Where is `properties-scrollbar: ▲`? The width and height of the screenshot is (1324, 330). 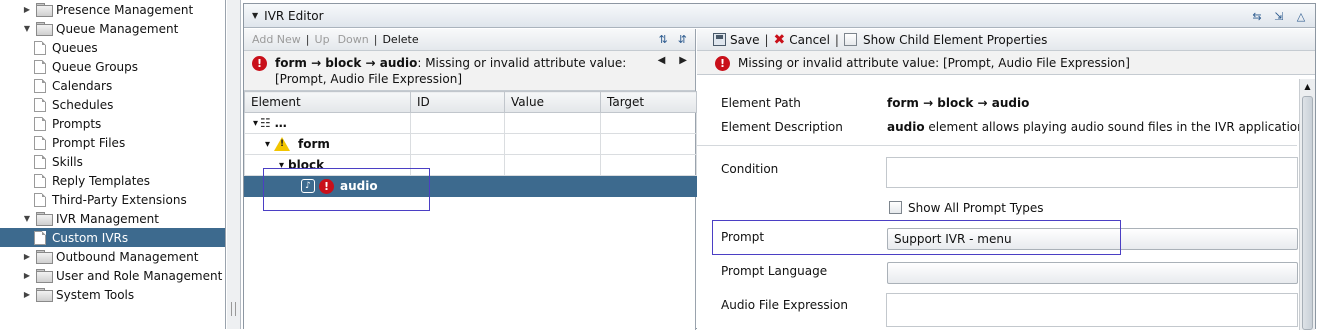 properties-scrollbar: ▲ is located at coordinates (1307, 204).